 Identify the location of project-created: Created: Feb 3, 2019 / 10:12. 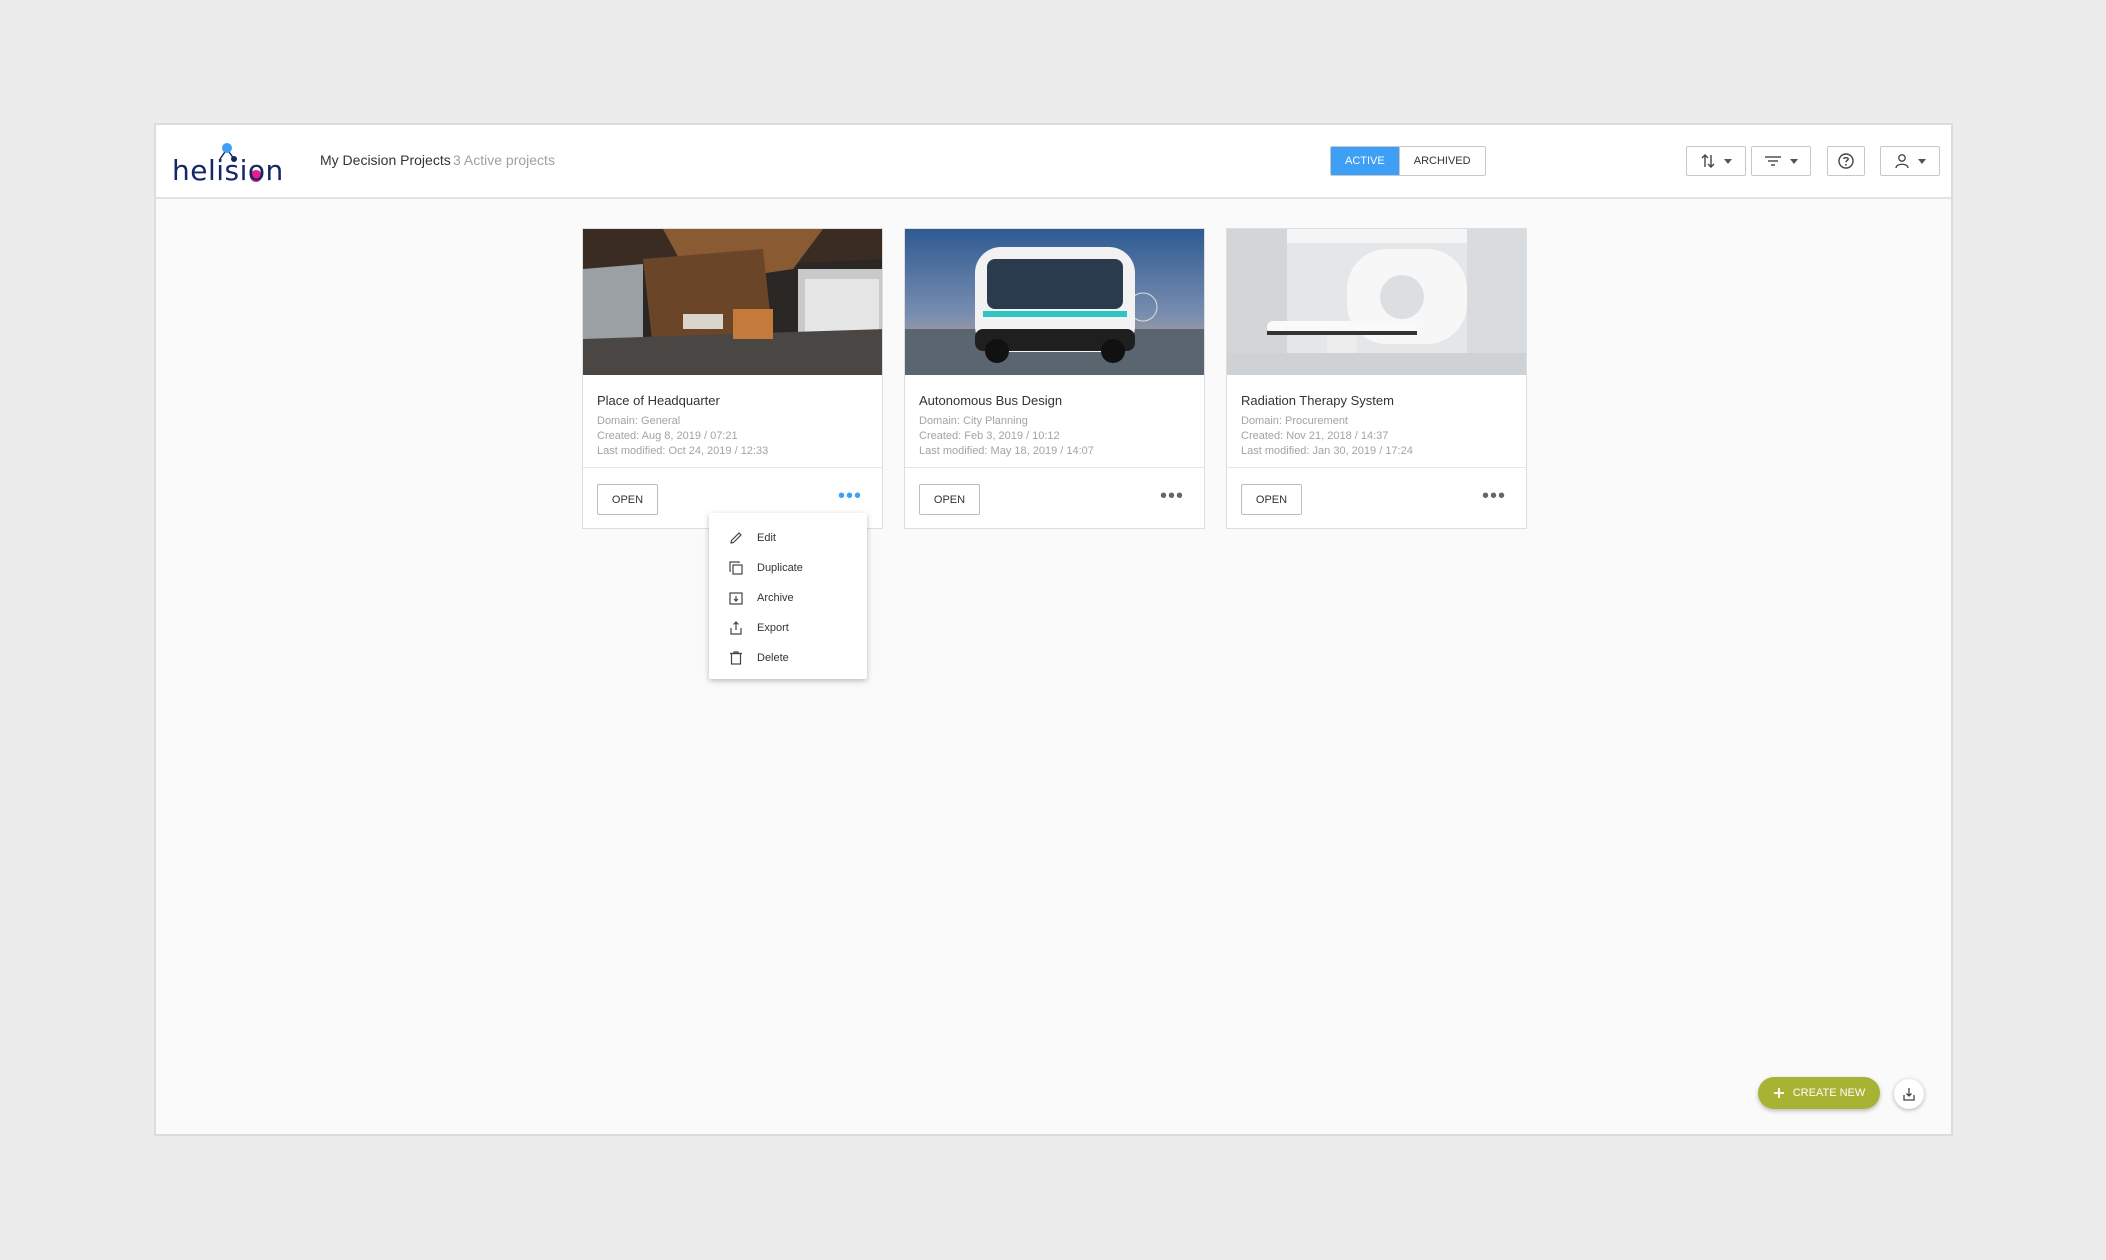
(989, 436).